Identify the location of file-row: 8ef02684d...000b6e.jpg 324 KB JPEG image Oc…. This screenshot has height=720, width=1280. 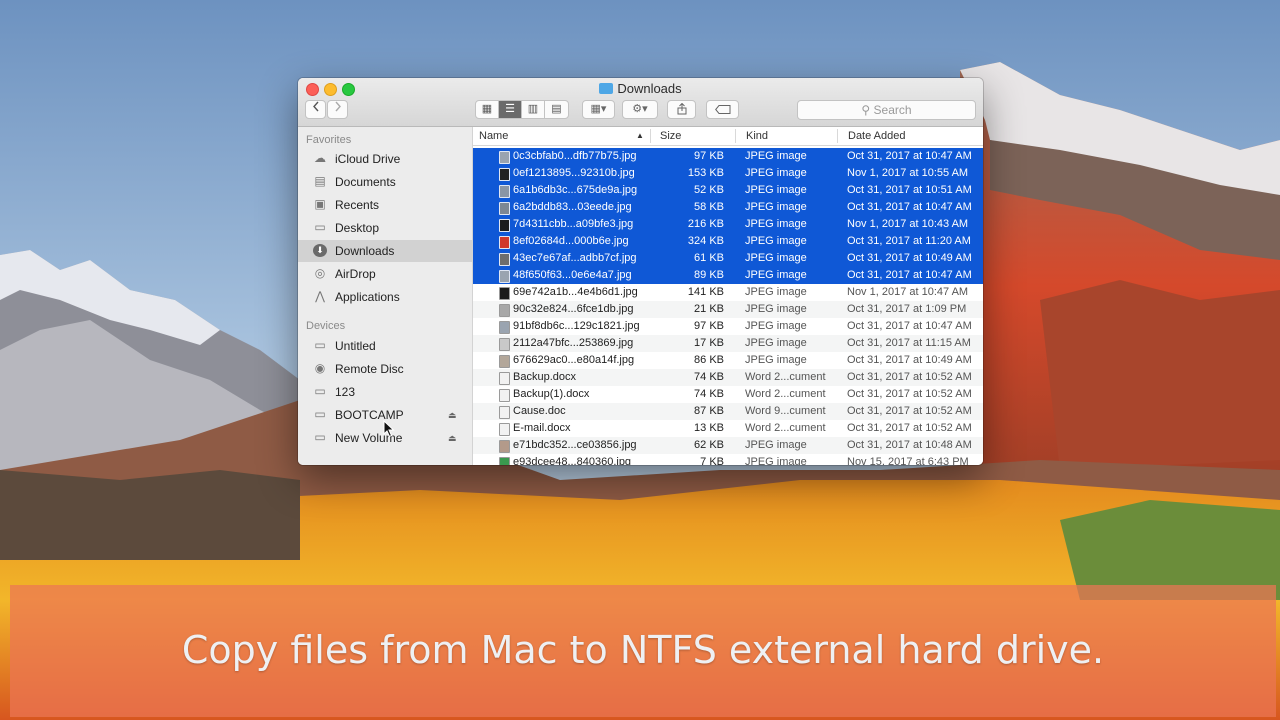
(728, 241).